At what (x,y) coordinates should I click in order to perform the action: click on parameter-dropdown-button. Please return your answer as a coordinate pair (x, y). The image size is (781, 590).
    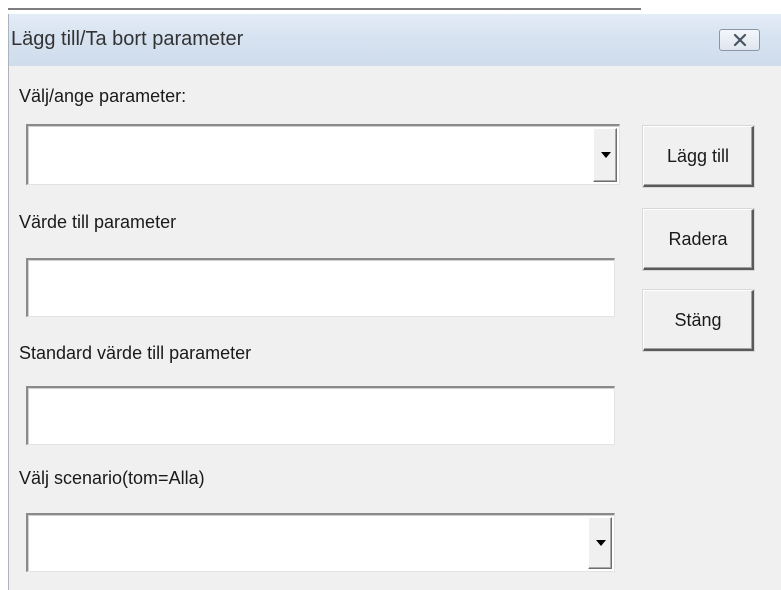
    Looking at the image, I should click on (605, 155).